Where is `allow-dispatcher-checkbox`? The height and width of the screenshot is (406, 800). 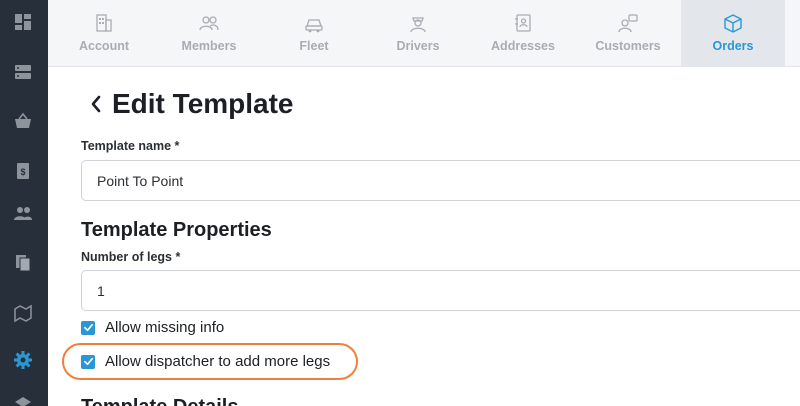
allow-dispatcher-checkbox is located at coordinates (88, 361).